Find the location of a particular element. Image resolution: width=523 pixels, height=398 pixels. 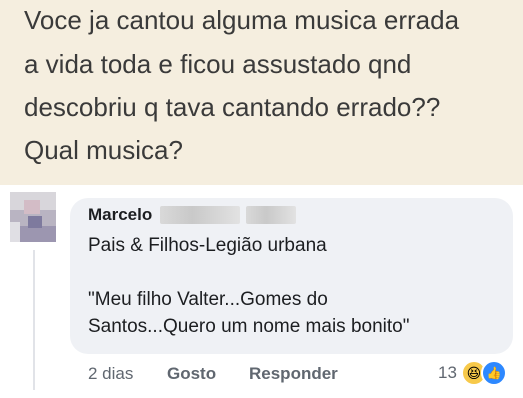

post-text-line-3: descobriu q tava cantando errado?? is located at coordinates (232, 107).